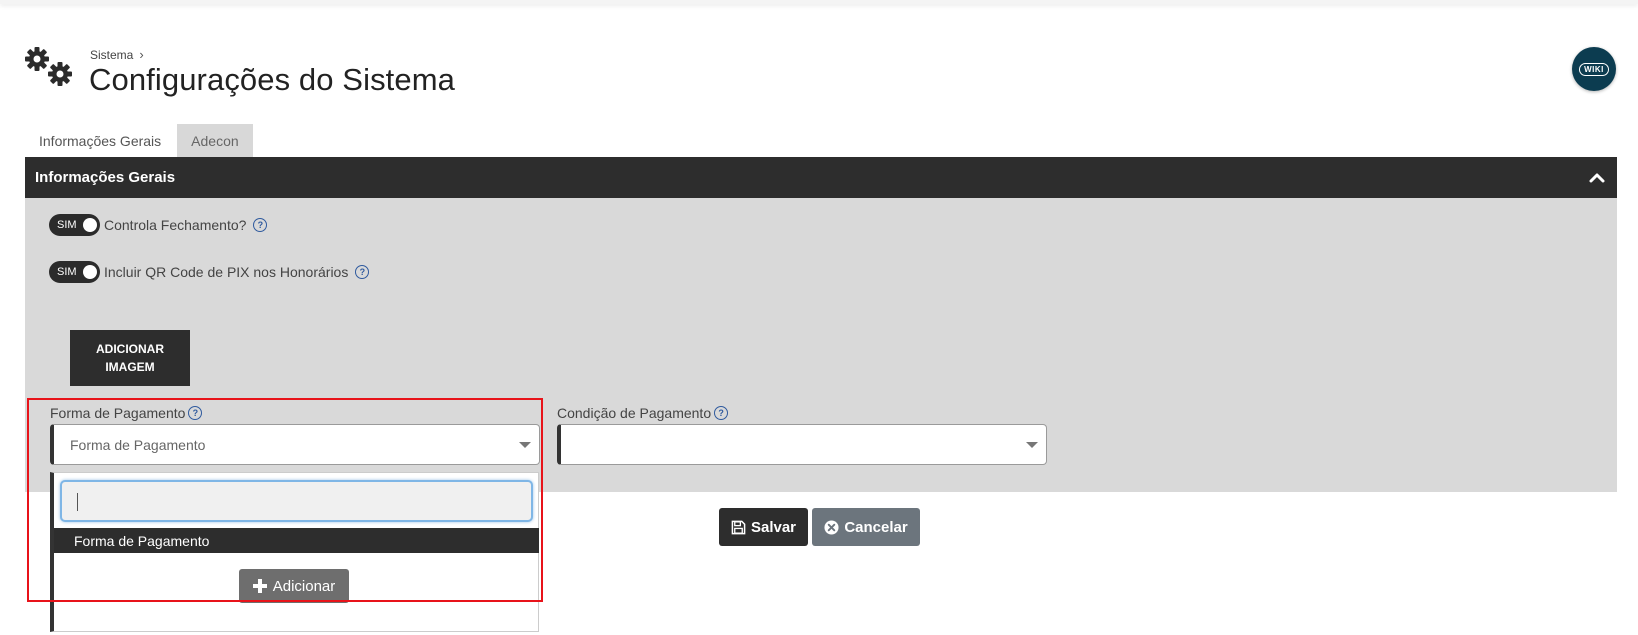  I want to click on dropdown-search-input, so click(296, 501).